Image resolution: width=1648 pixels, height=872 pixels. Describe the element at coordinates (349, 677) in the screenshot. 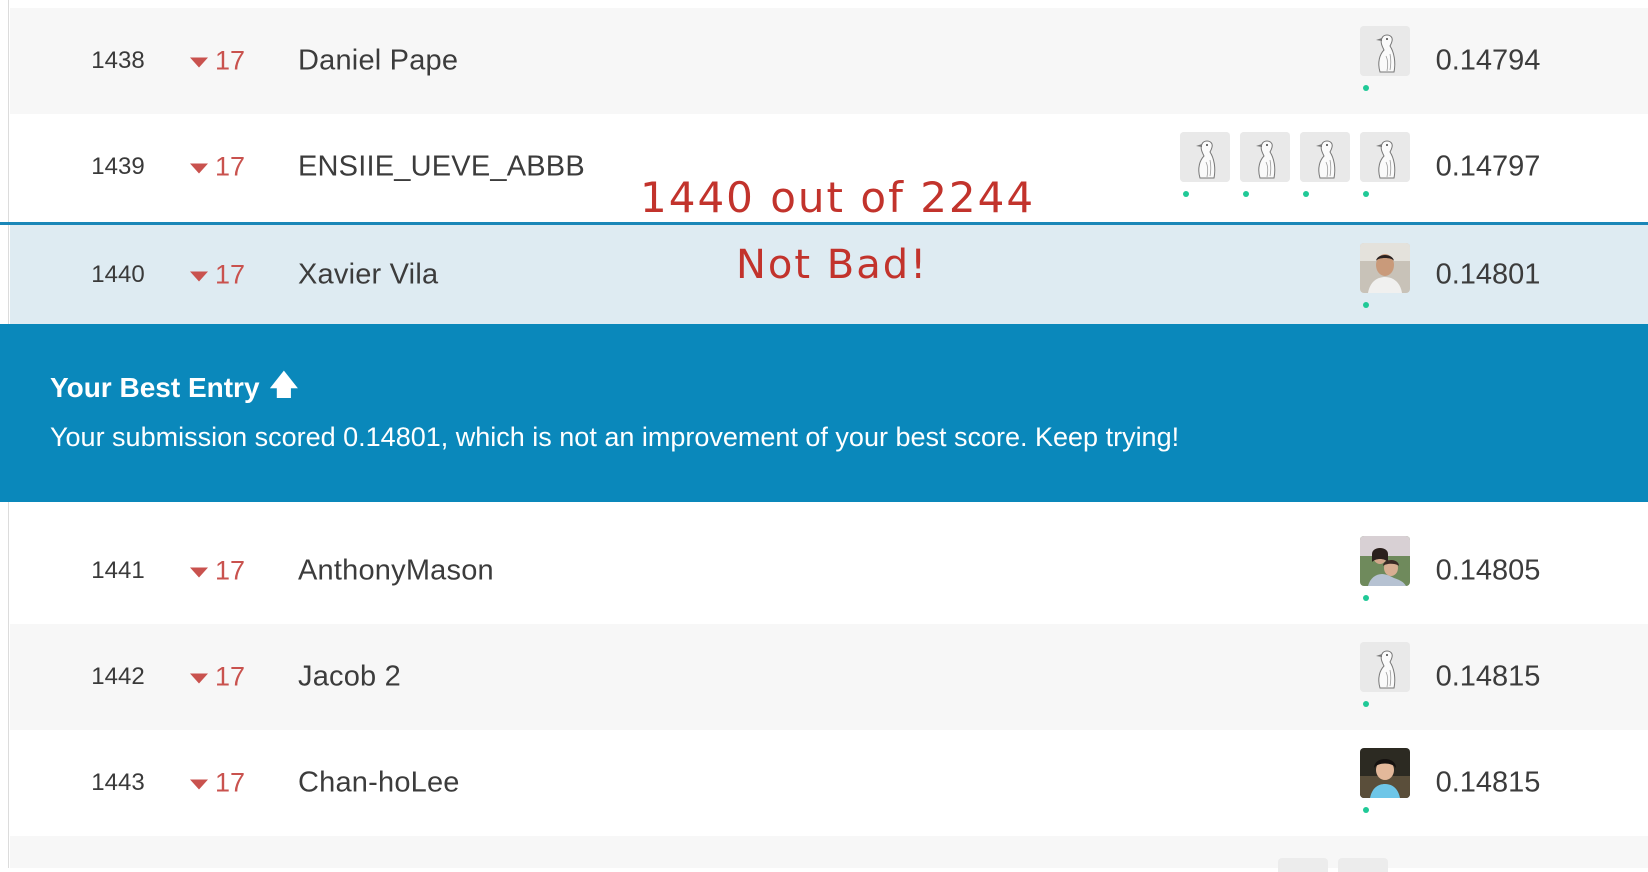

I see `team-name: Jacob 2` at that location.